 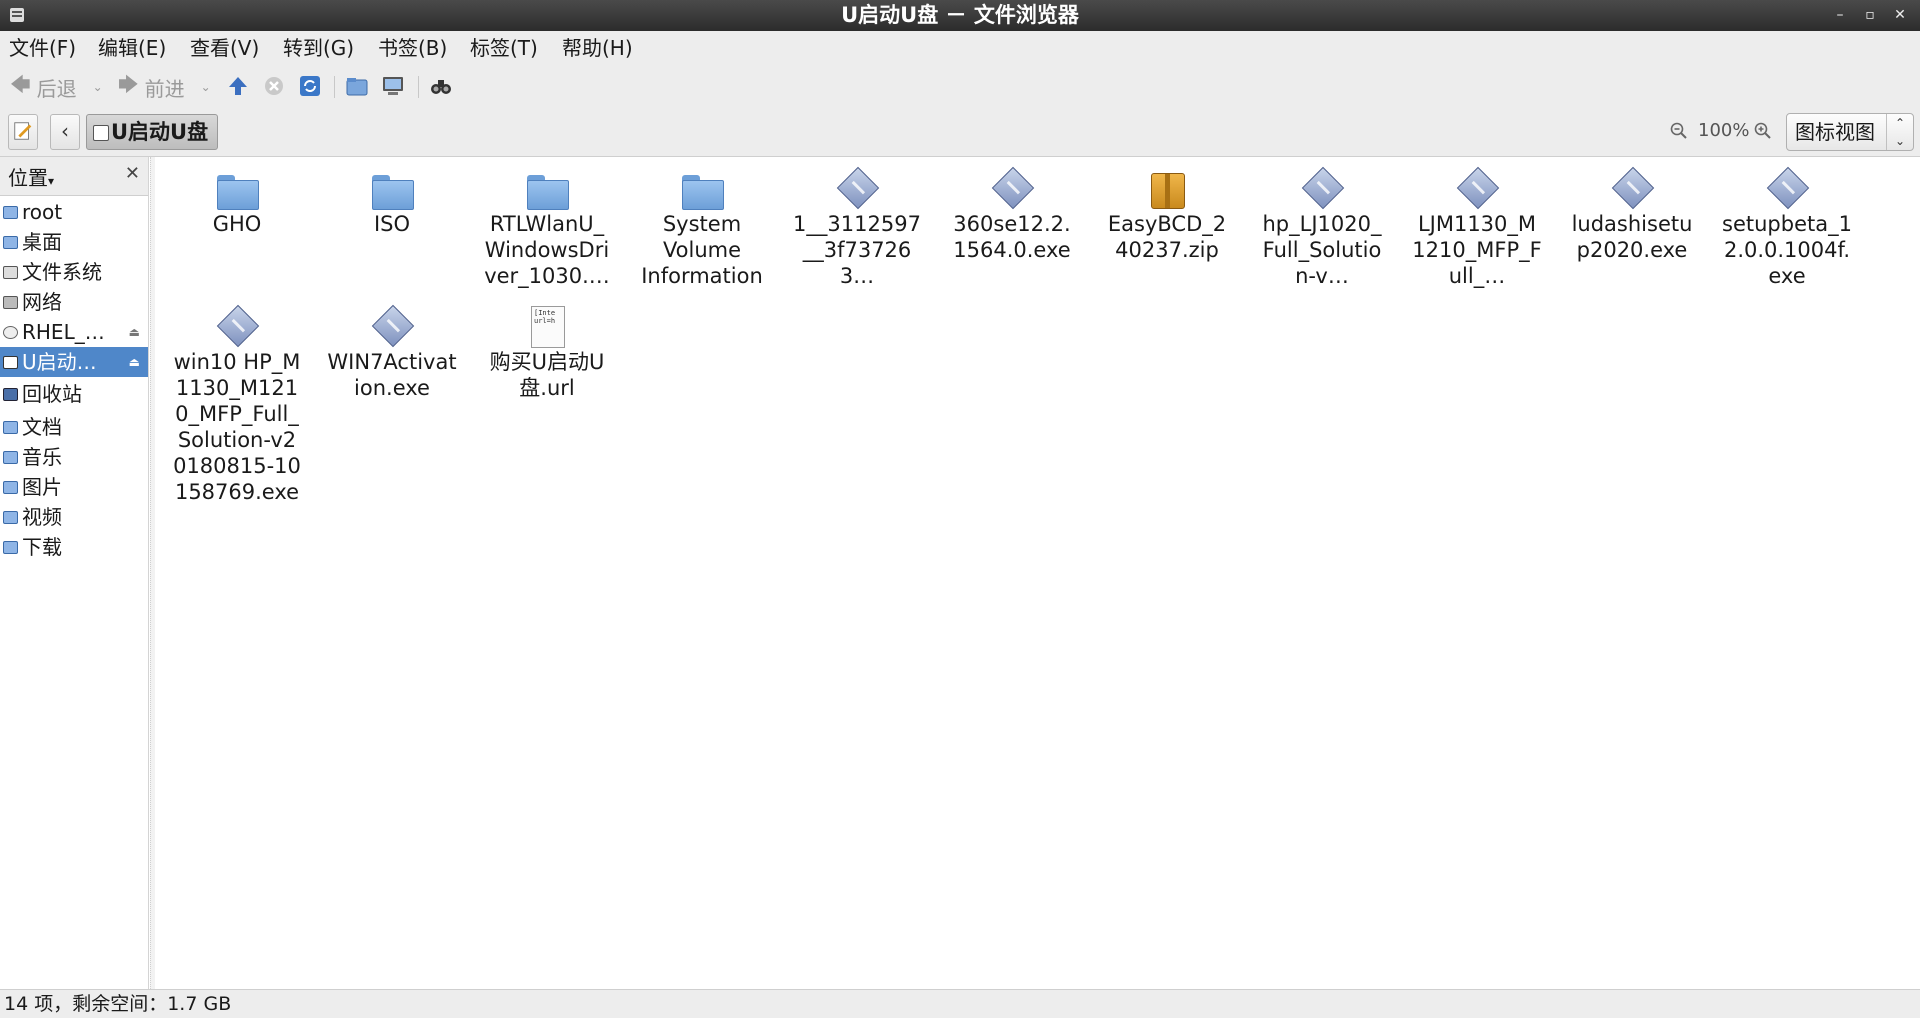 What do you see at coordinates (310, 86) in the screenshot?
I see `reload-icon` at bounding box center [310, 86].